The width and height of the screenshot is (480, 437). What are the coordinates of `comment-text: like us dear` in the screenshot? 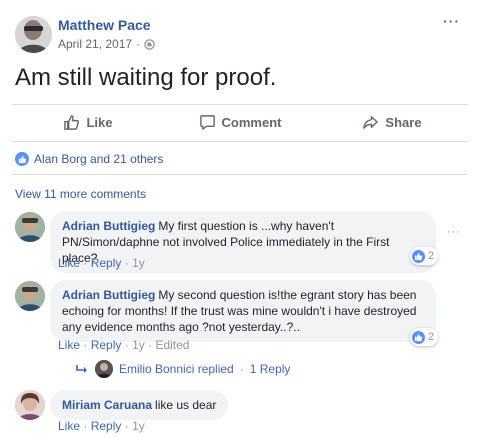 It's located at (186, 405).